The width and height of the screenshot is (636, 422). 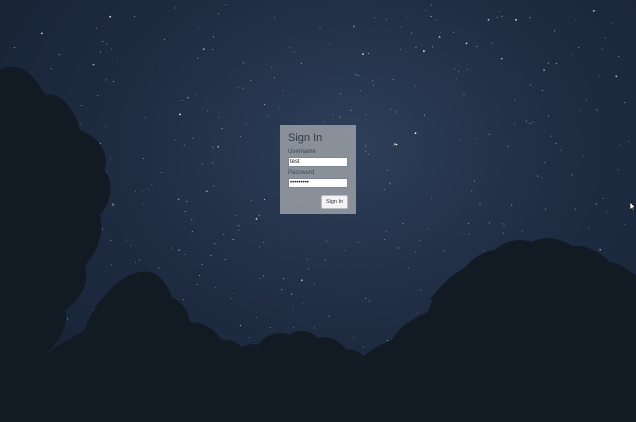 I want to click on login-form: Sign In Username Password Sign In, so click(x=318, y=169).